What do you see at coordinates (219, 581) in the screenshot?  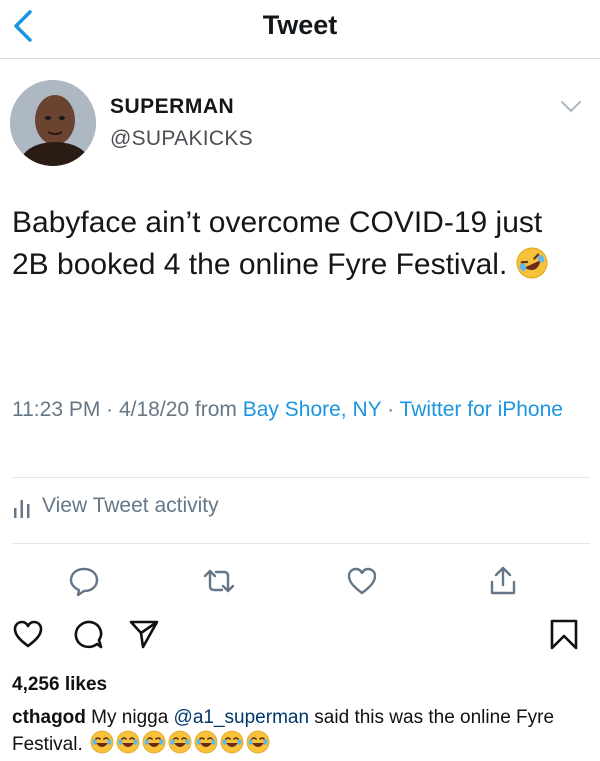 I see `retweet-icon` at bounding box center [219, 581].